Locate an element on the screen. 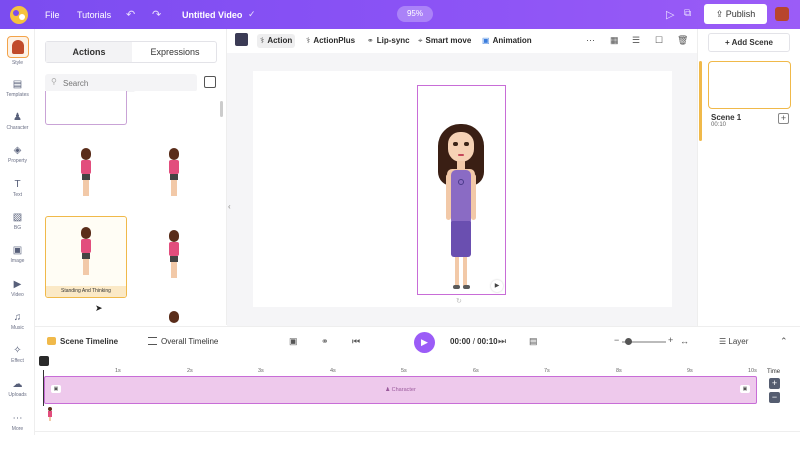  rail-item-music: ♫ Music is located at coordinates (17, 321).